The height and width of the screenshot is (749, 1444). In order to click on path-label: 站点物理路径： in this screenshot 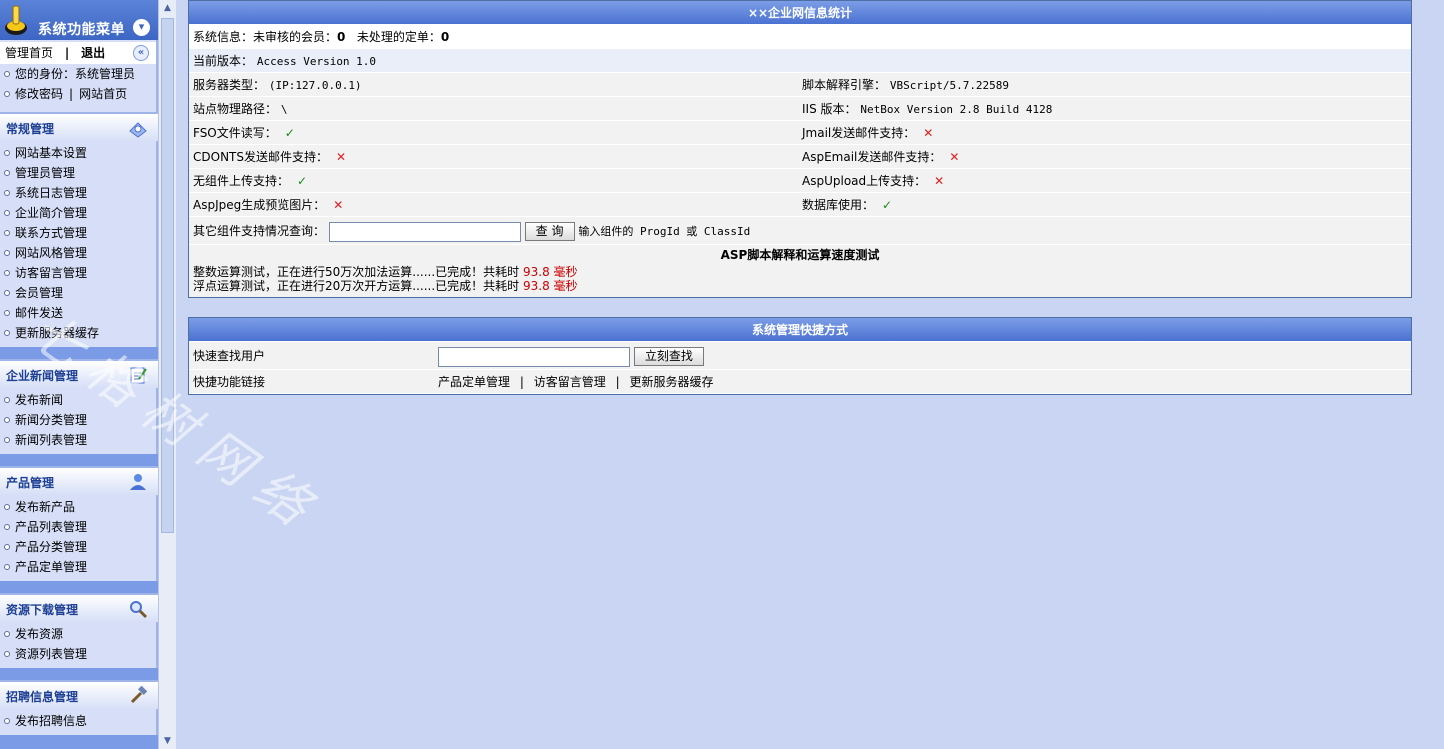, I will do `click(235, 109)`.